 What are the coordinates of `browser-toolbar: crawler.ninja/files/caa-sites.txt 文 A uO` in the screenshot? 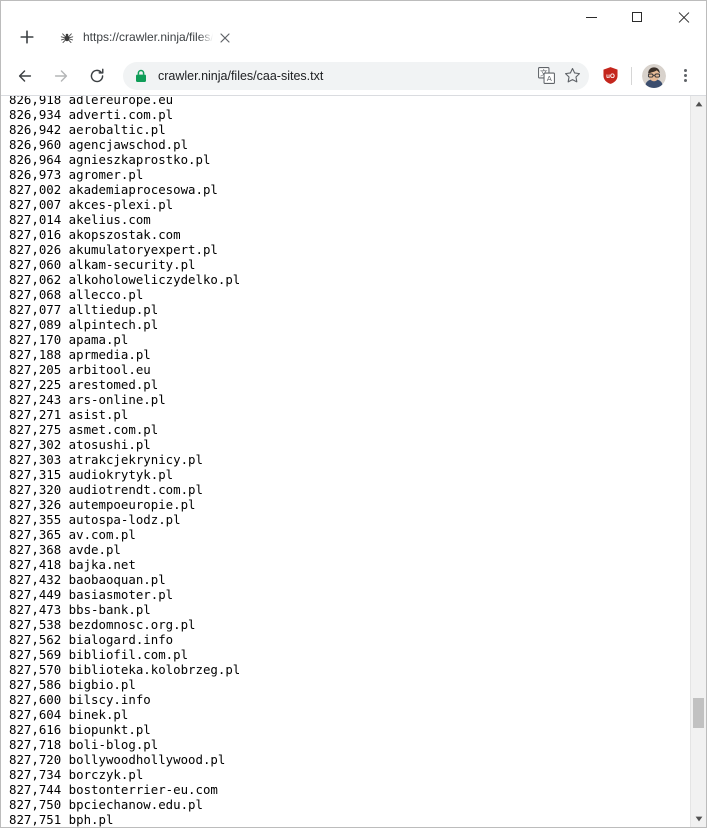 It's located at (353, 76).